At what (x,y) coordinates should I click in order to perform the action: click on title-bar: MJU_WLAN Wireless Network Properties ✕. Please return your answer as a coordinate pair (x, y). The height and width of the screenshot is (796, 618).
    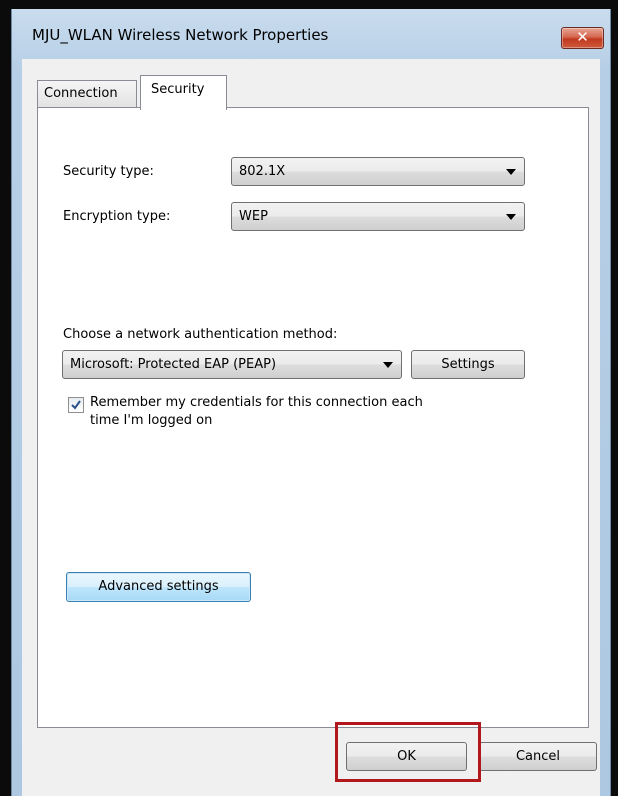
    Looking at the image, I should click on (311, 34).